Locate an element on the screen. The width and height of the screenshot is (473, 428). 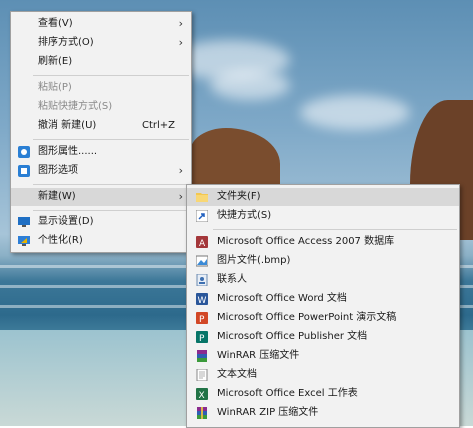
menu-item-new: 新建(W) › is located at coordinates (101, 197).